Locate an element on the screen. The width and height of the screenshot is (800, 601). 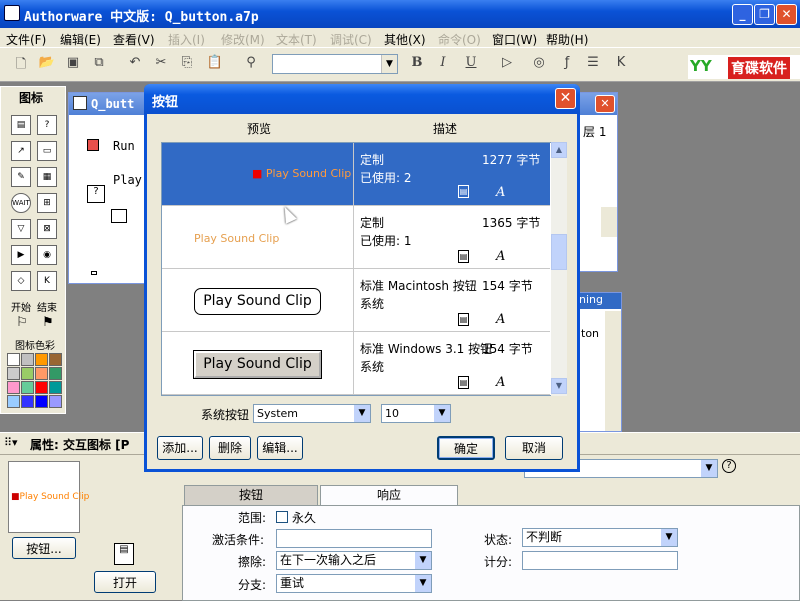
close-button: ✕ is located at coordinates (786, 14).